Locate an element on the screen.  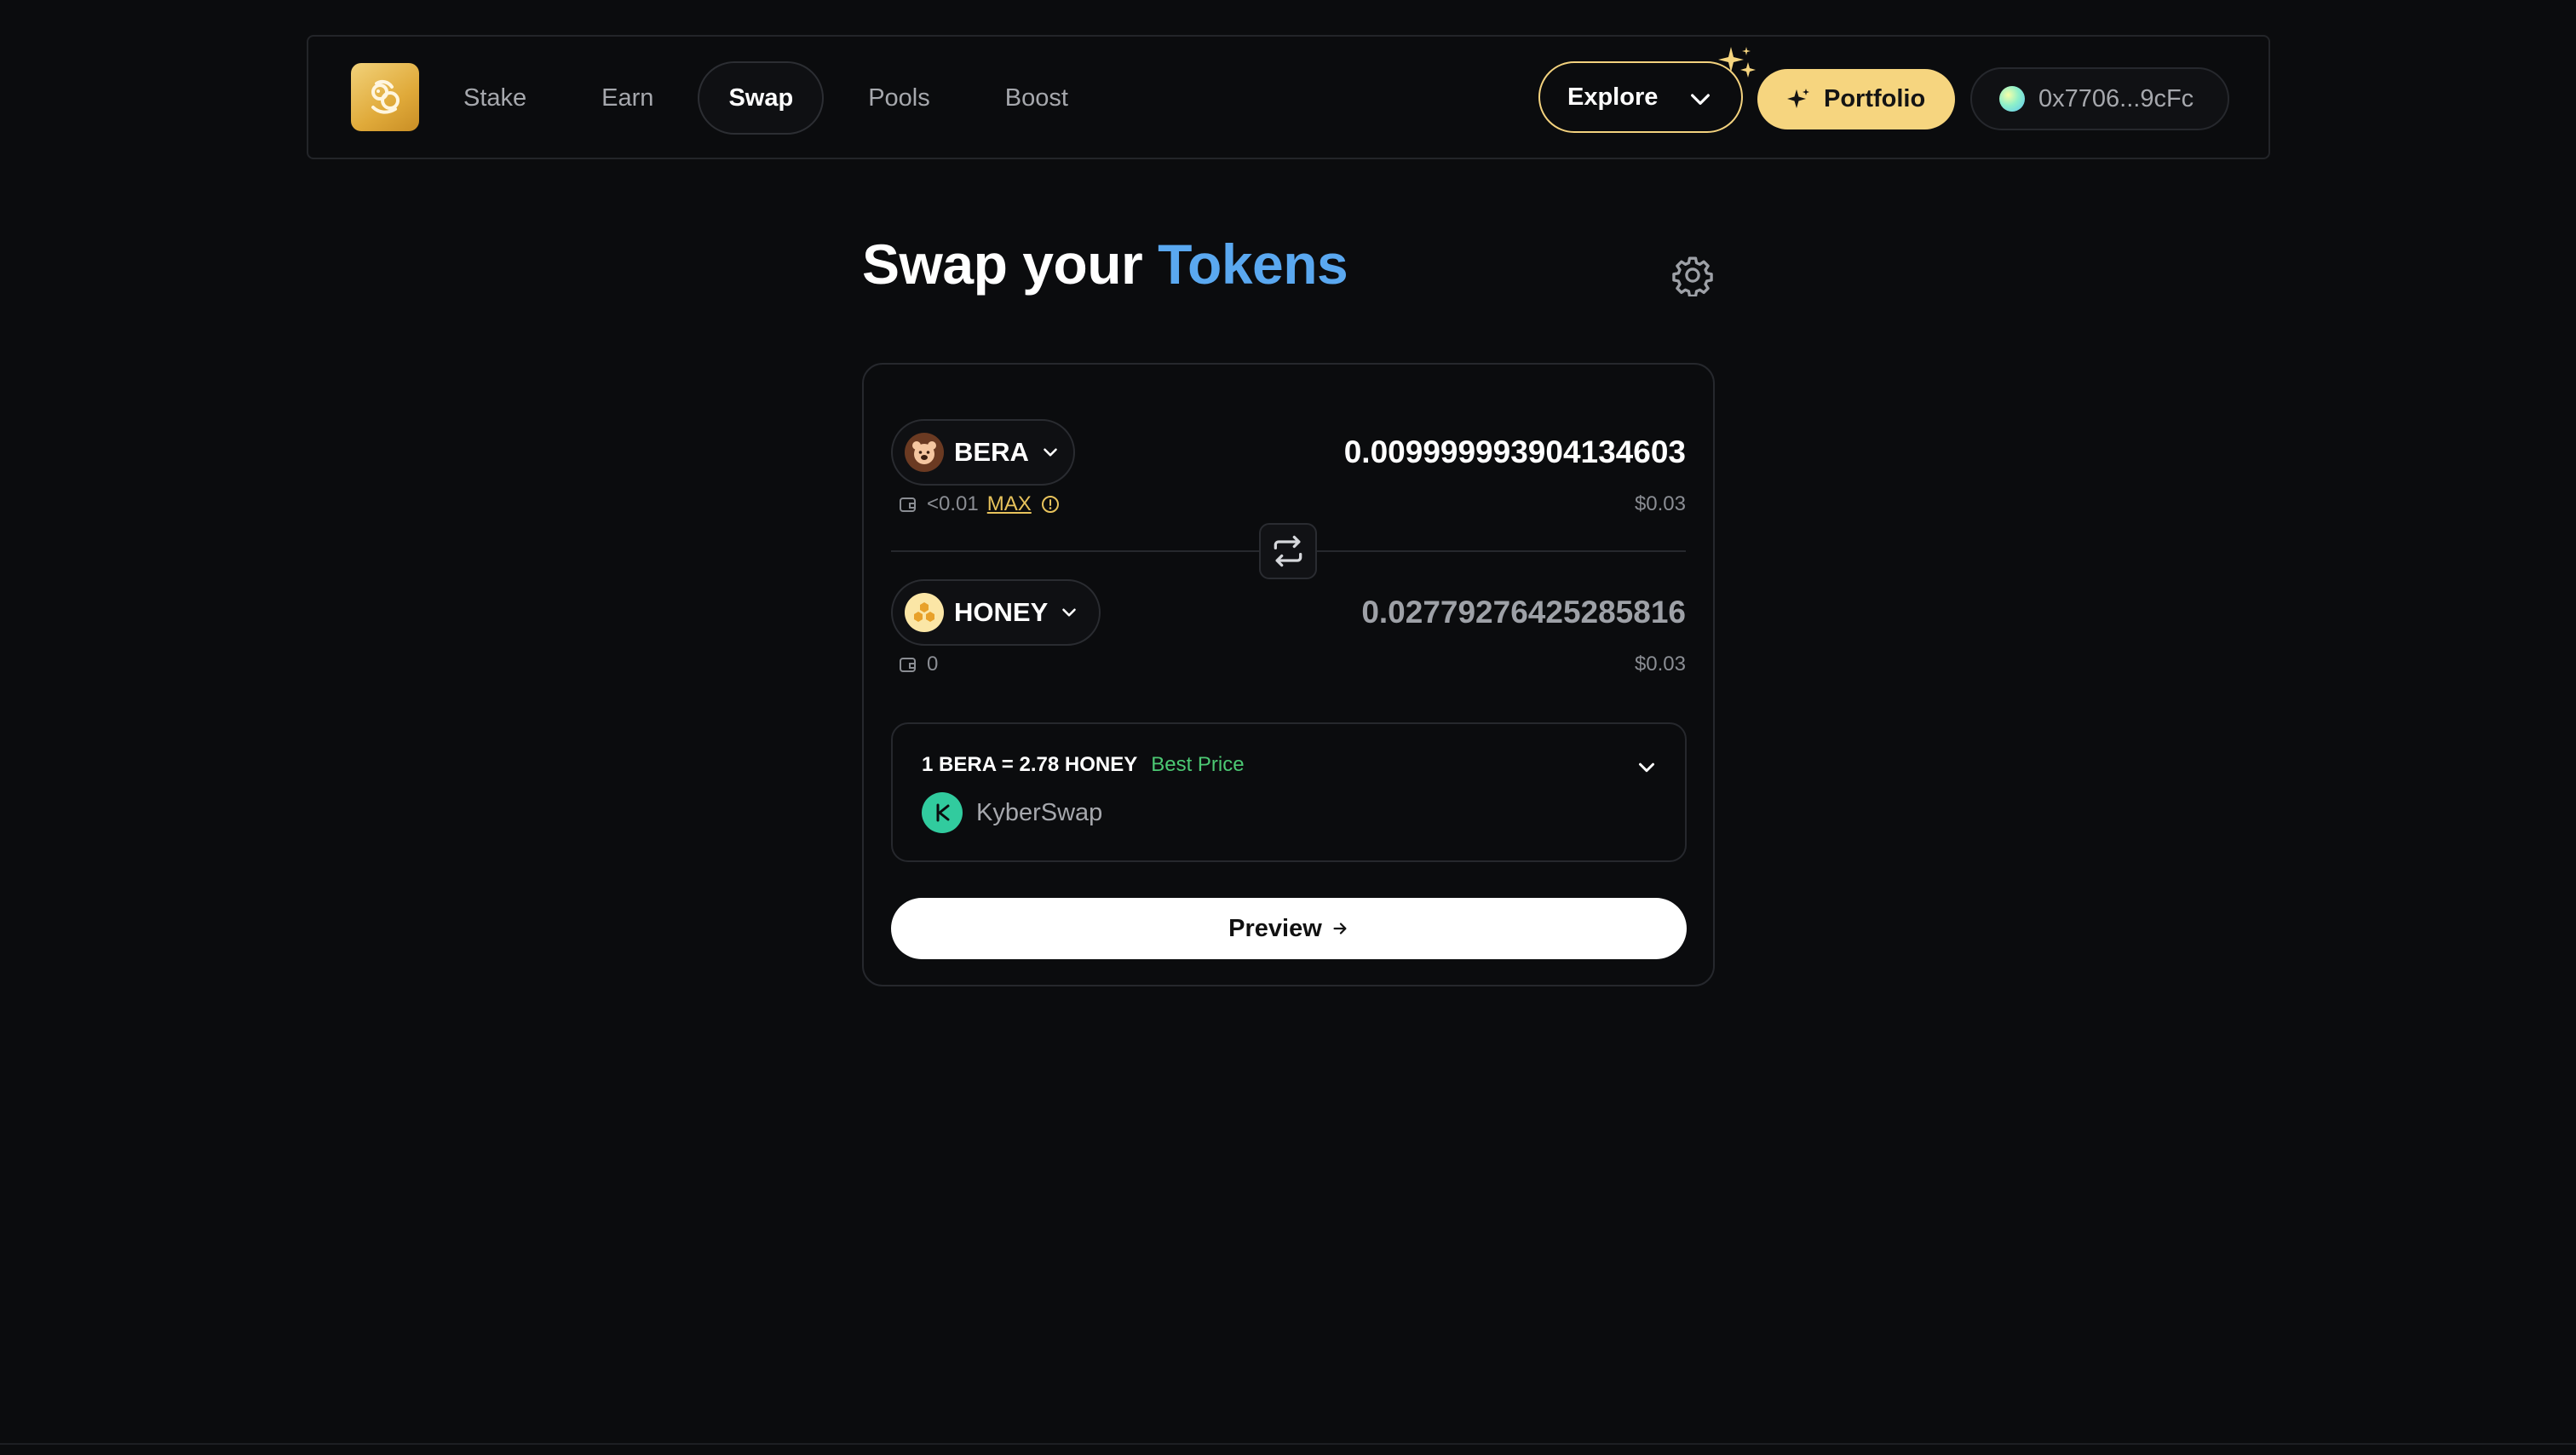
nav-link-swap: Swap is located at coordinates (762, 98).